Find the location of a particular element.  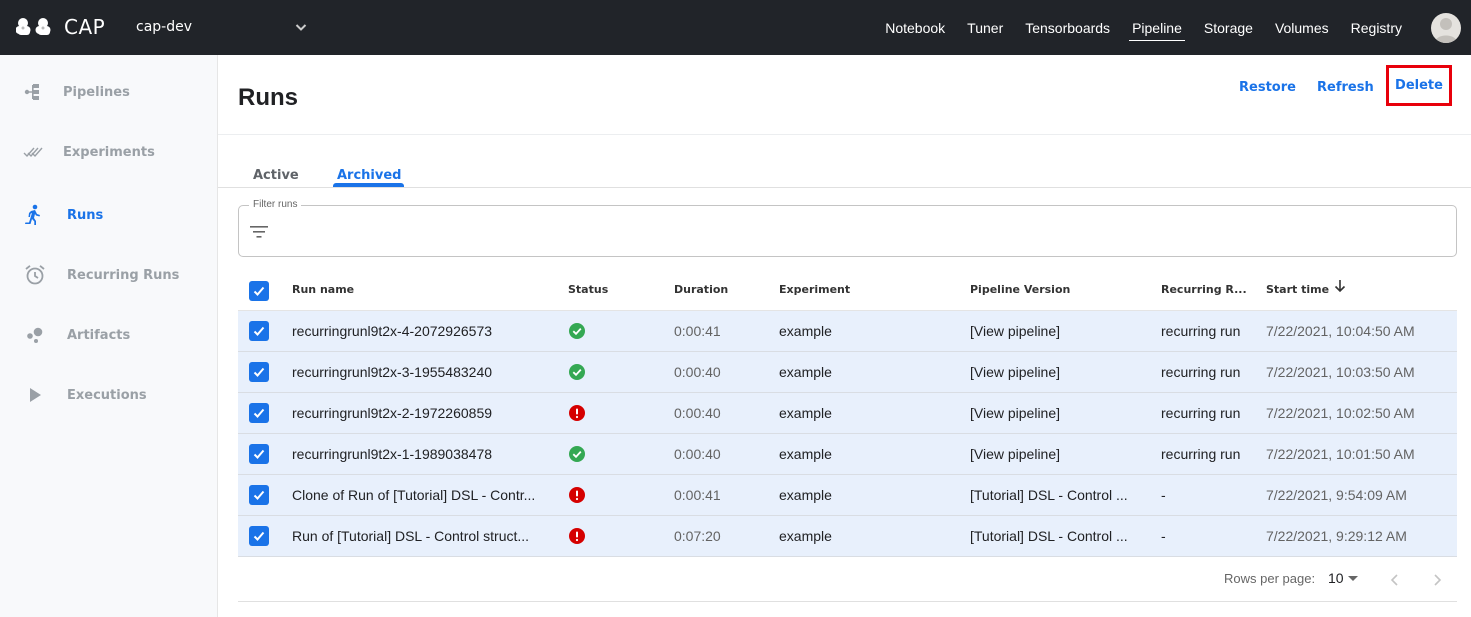

user-avatar is located at coordinates (1446, 28).